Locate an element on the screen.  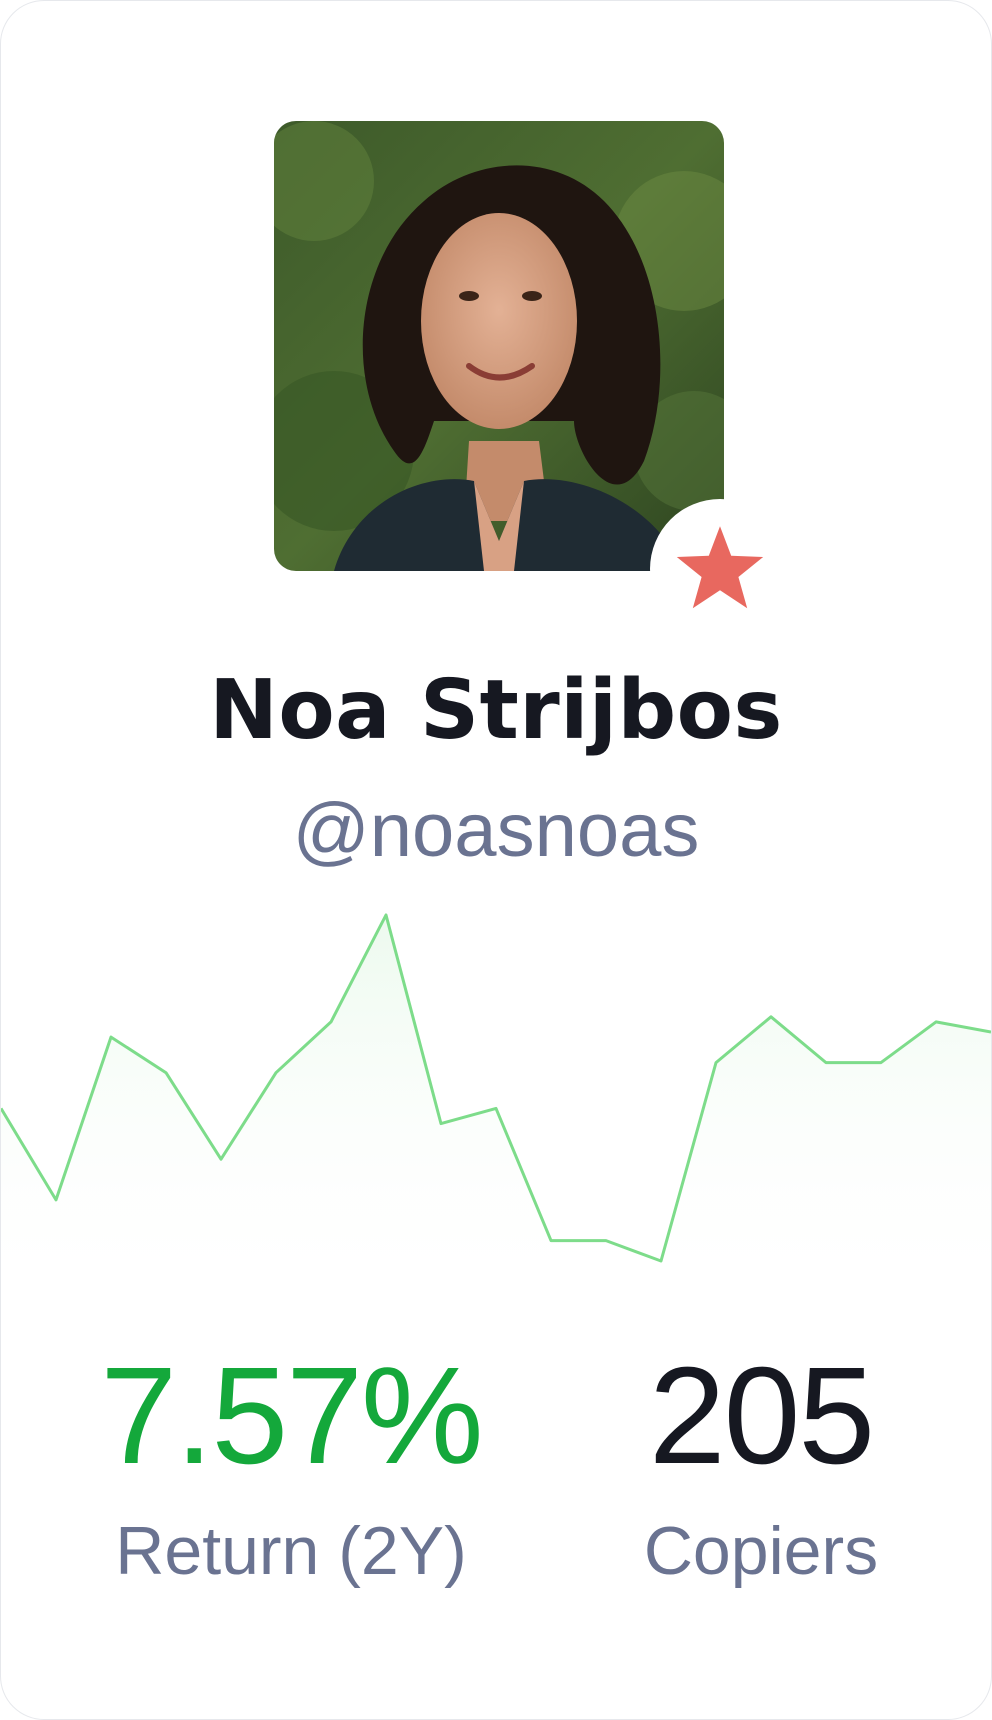
avatar is located at coordinates (499, 346).